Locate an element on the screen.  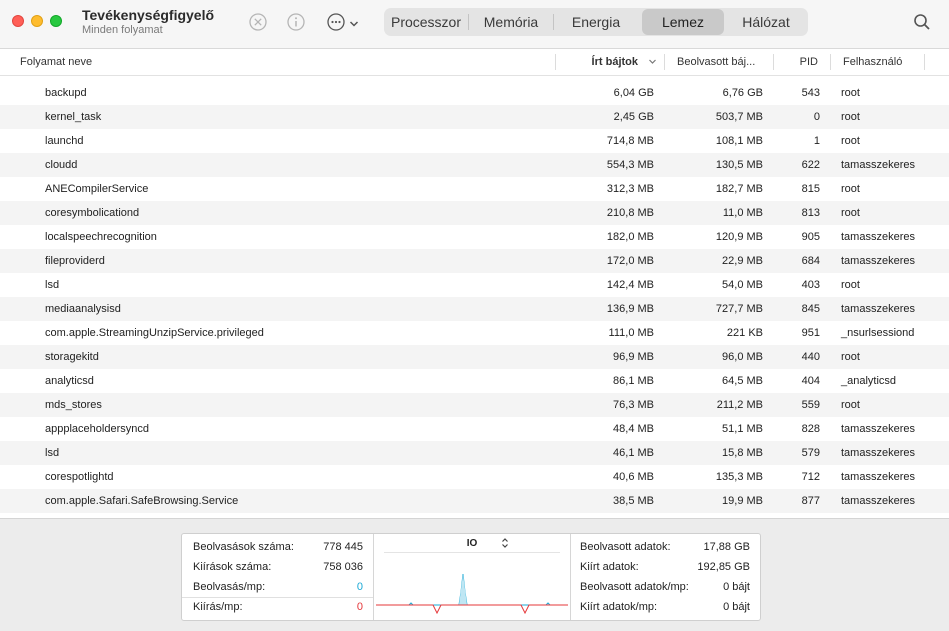
bytes-read: 503,7 MB is located at coordinates (739, 117).